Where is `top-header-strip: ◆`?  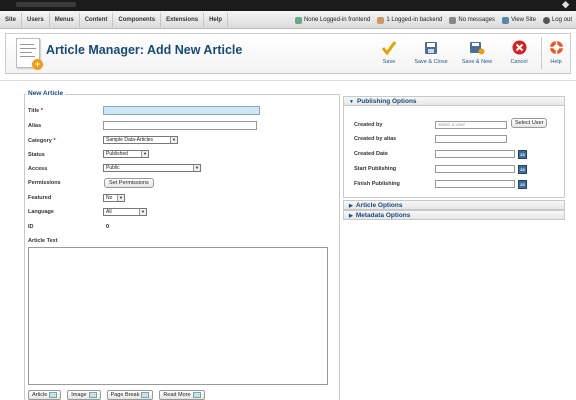
top-header-strip: ◆ is located at coordinates (288, 5).